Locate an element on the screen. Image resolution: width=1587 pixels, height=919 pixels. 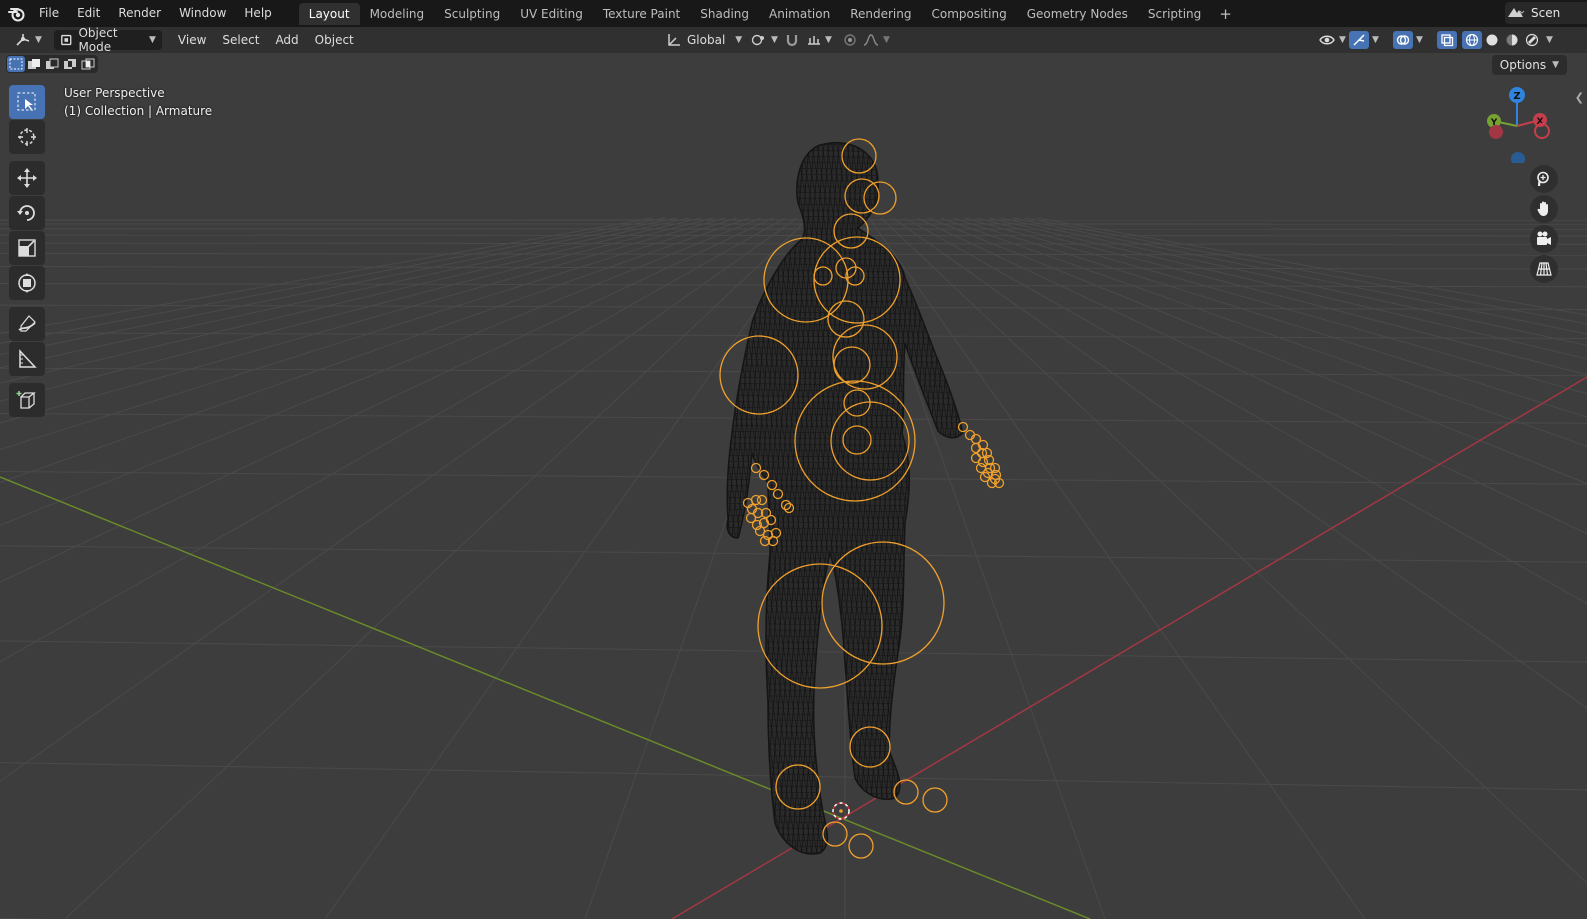
tab-rendering: Rendering is located at coordinates (880, 14).